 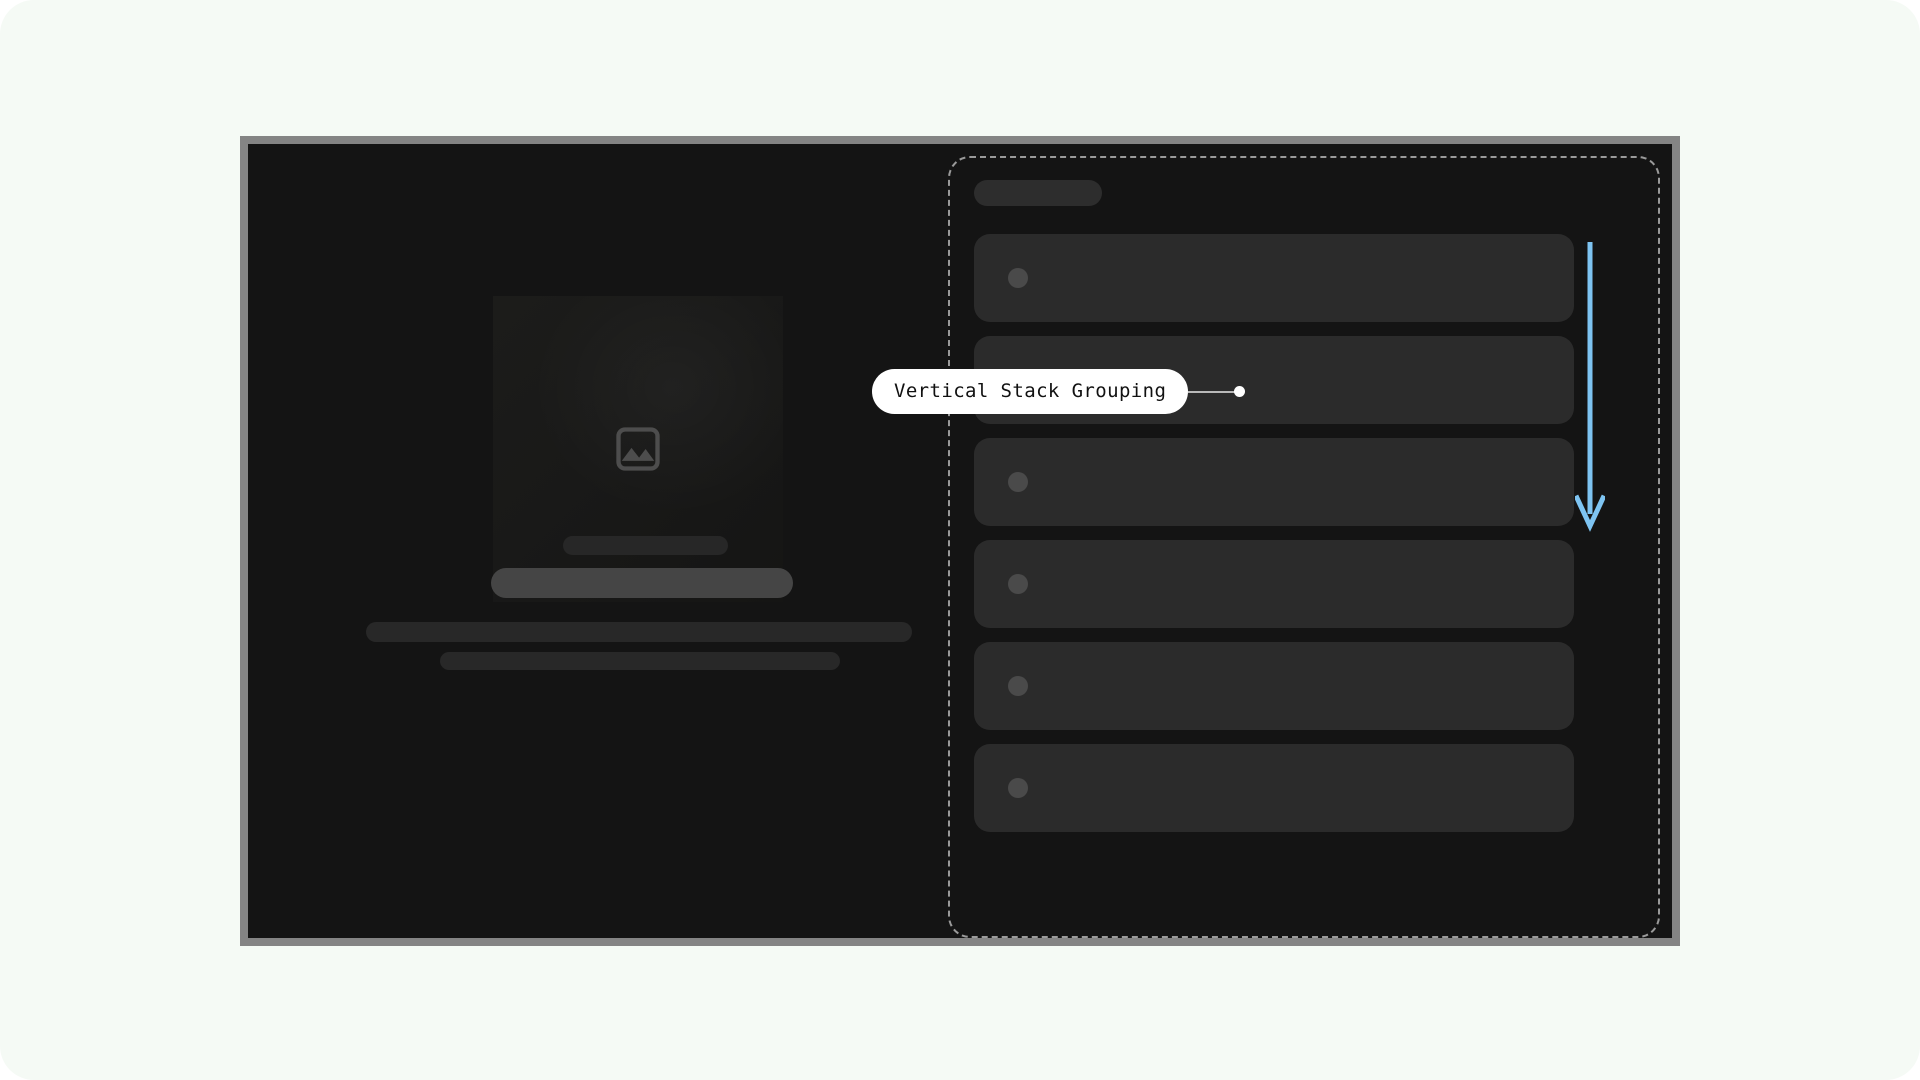 What do you see at coordinates (1240, 391) in the screenshot?
I see `annotation-anchor-dot` at bounding box center [1240, 391].